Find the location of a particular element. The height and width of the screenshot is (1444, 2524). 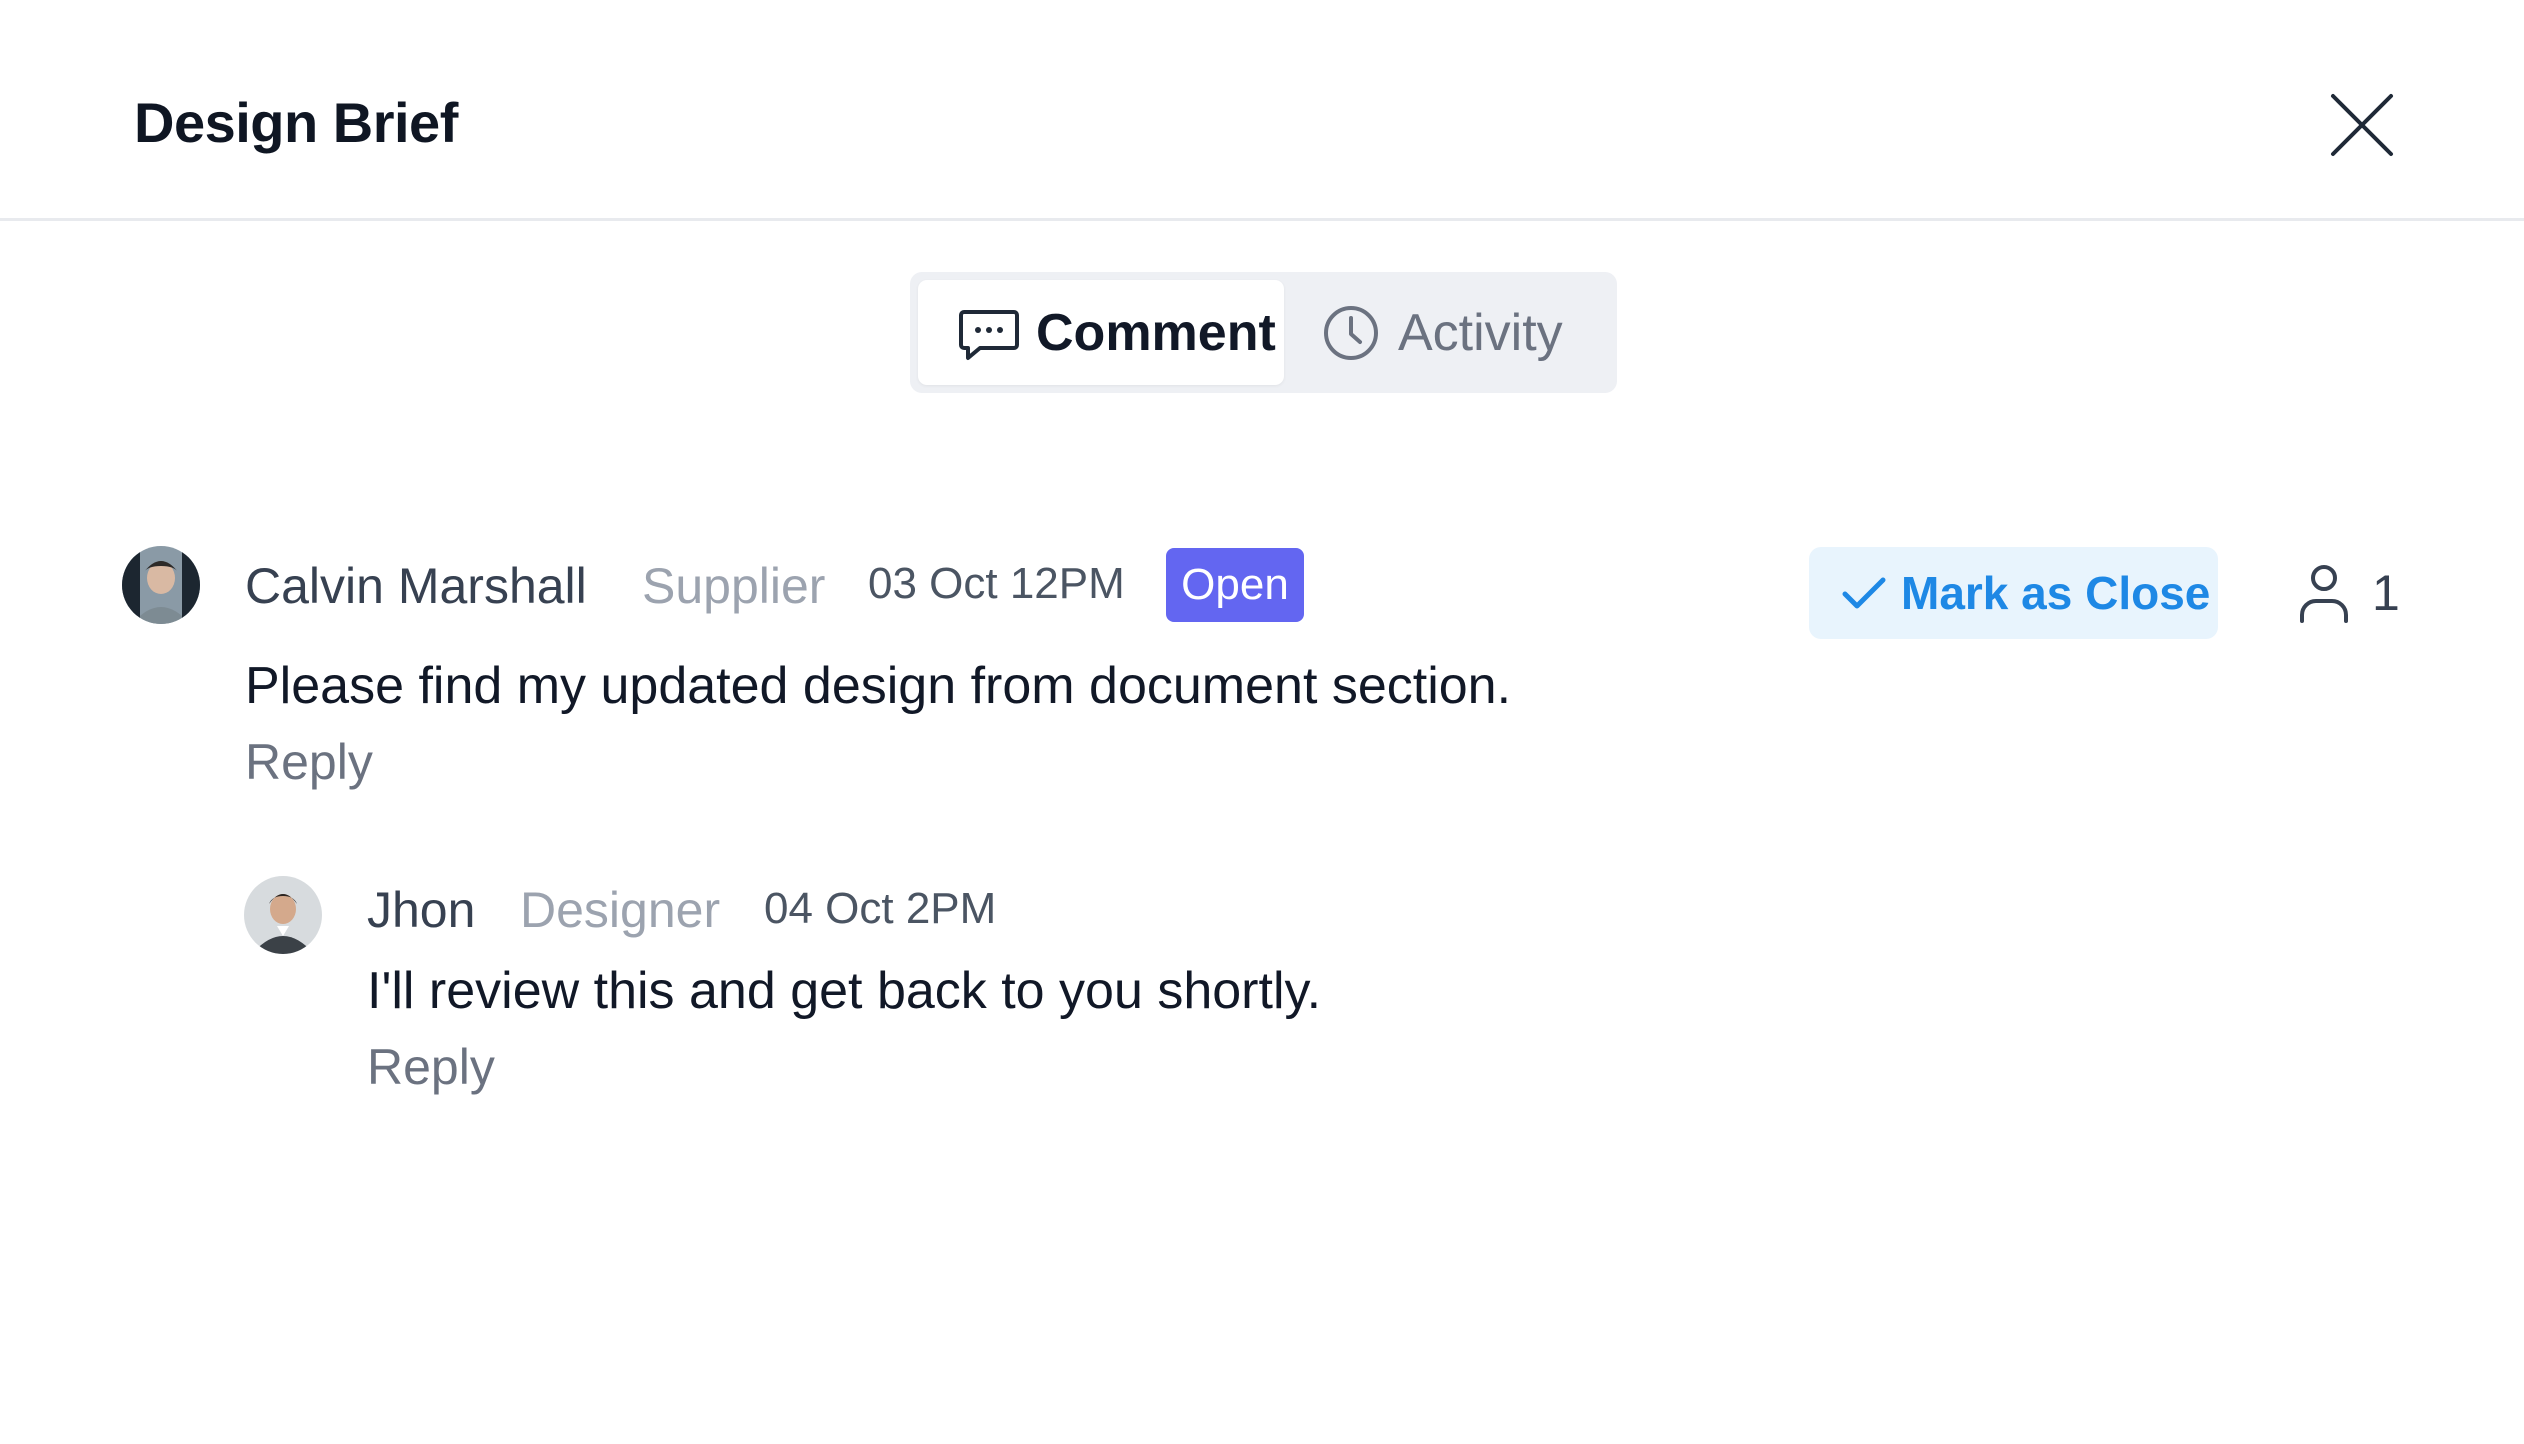

reply-author: Jhon is located at coordinates (421, 910).